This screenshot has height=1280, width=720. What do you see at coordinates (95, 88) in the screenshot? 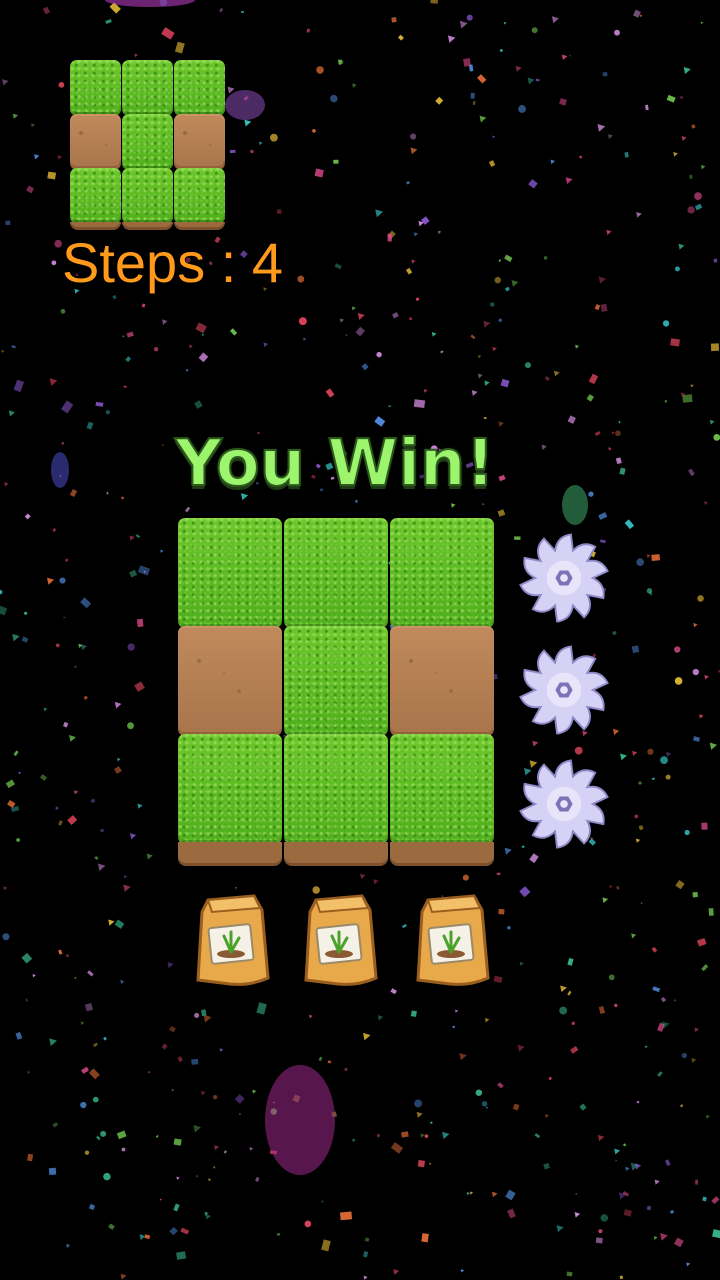
I see `preview-tile-grass` at bounding box center [95, 88].